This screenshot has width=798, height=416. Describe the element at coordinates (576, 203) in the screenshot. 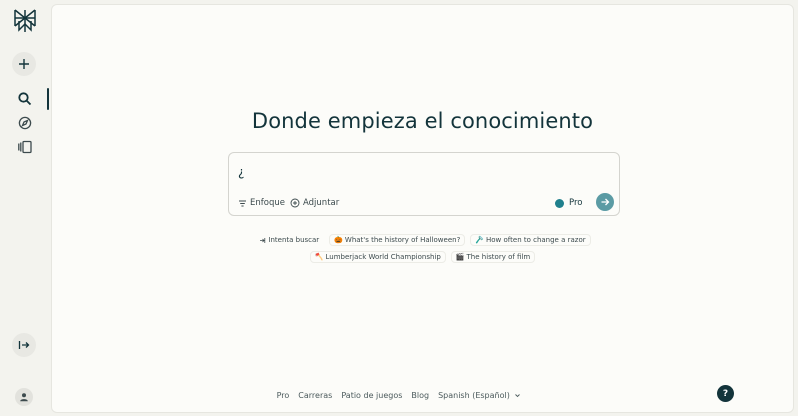

I see `pro-label: Pro` at that location.